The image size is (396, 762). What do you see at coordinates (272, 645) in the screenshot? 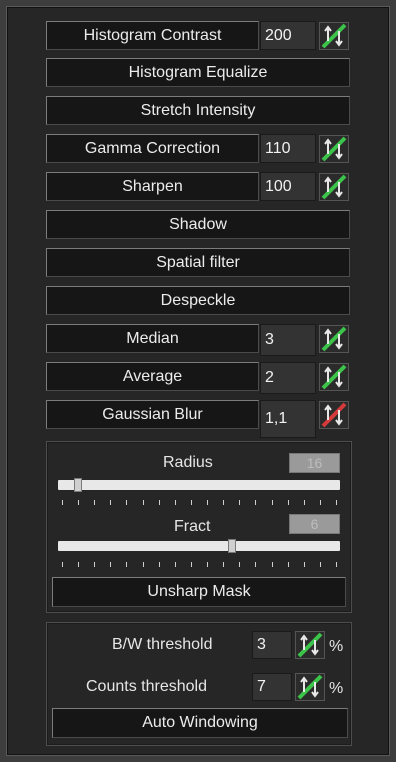
I see `bw-threshold-value: 3` at bounding box center [272, 645].